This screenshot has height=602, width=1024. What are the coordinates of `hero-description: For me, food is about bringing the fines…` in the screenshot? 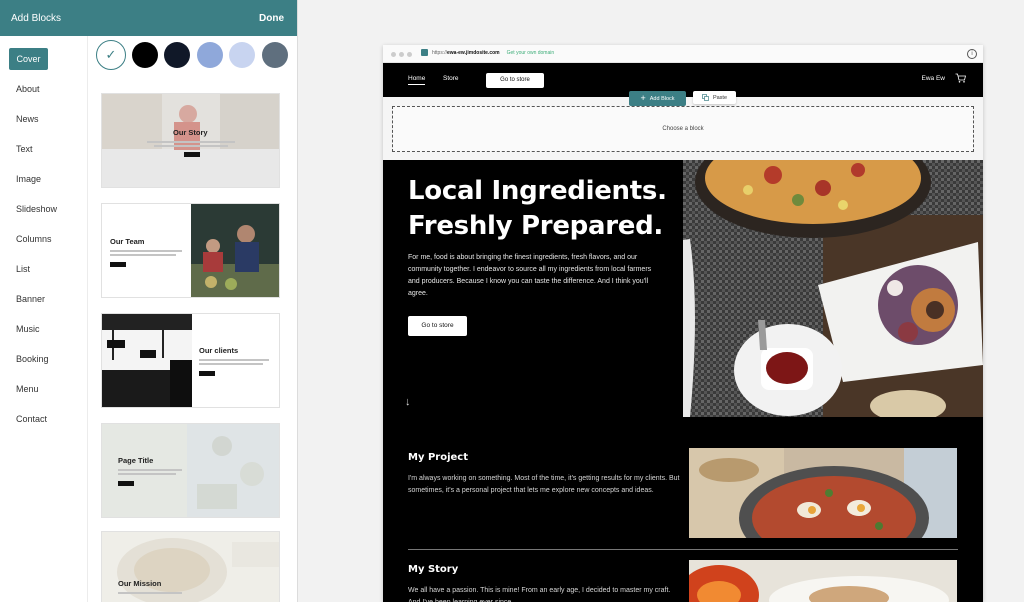 It's located at (530, 275).